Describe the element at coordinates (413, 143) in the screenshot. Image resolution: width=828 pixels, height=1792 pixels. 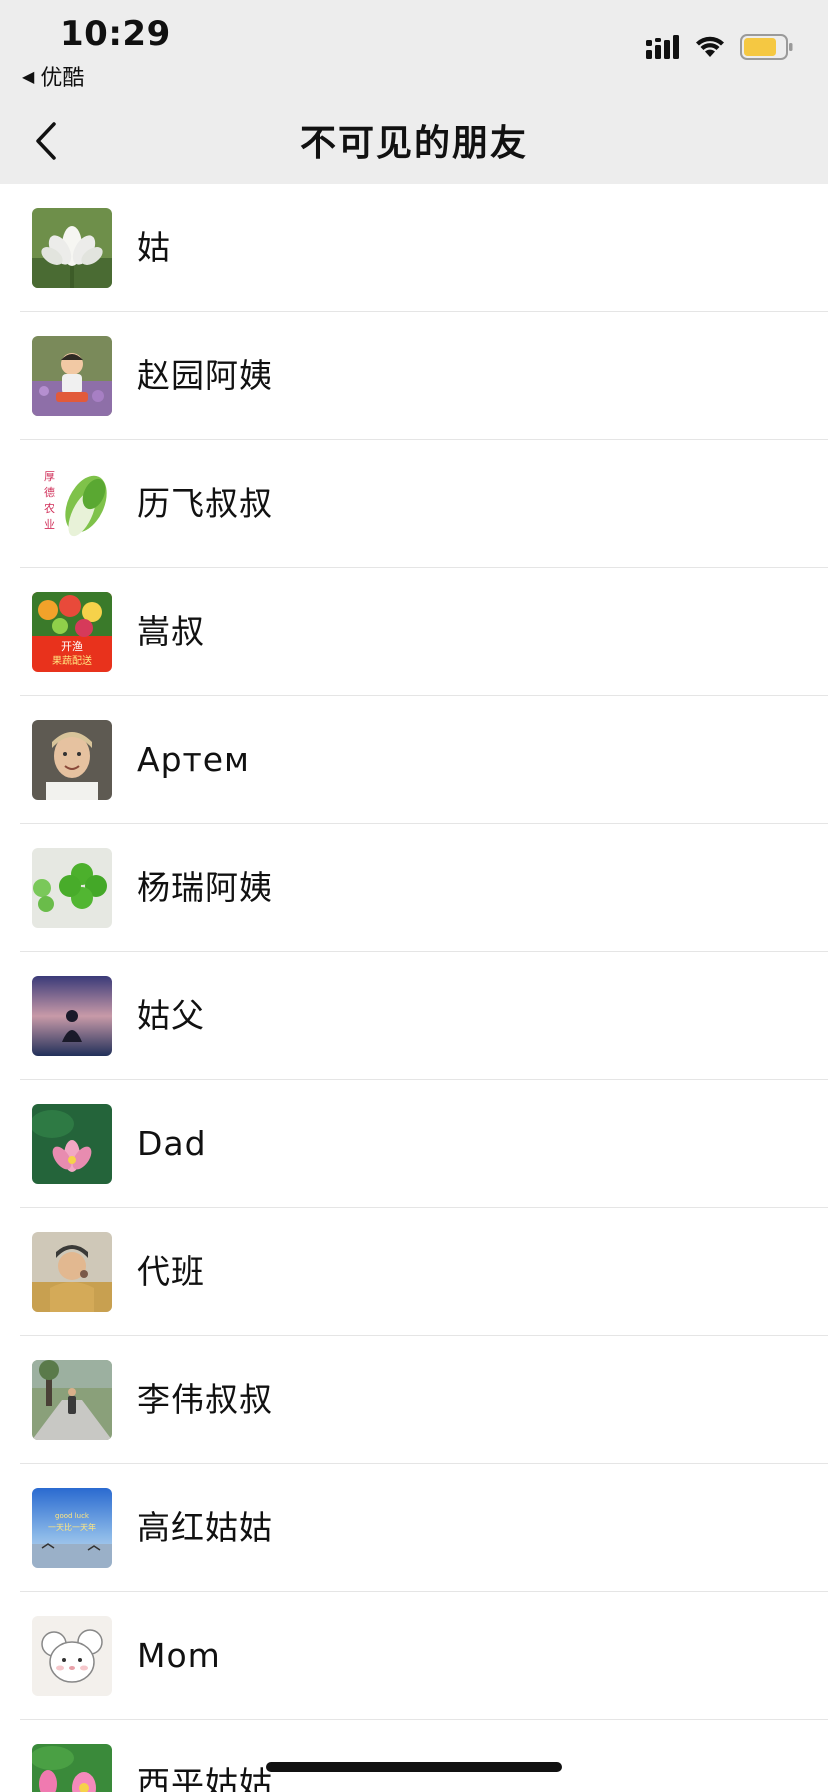
I see `page-title: 不可见的朋友` at that location.